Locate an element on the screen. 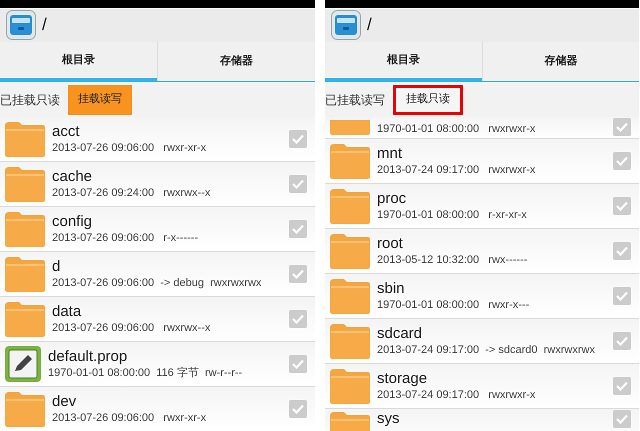 The image size is (640, 431). mount-status: 已挂载读写 is located at coordinates (355, 100).